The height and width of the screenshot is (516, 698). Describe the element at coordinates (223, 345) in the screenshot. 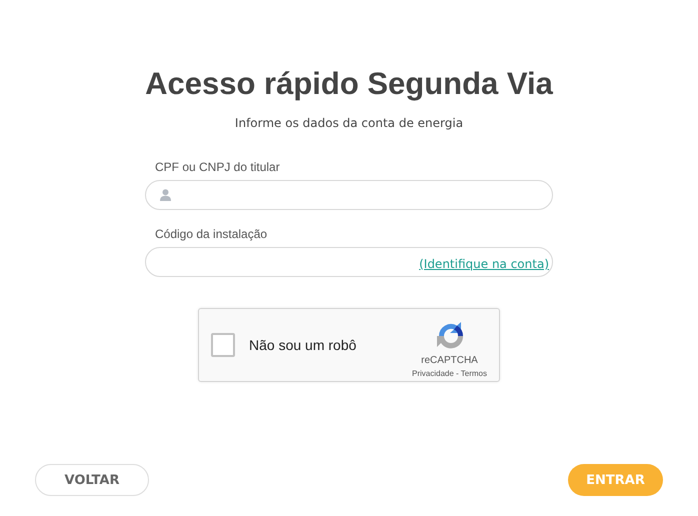

I see `captcha-checkbox` at that location.